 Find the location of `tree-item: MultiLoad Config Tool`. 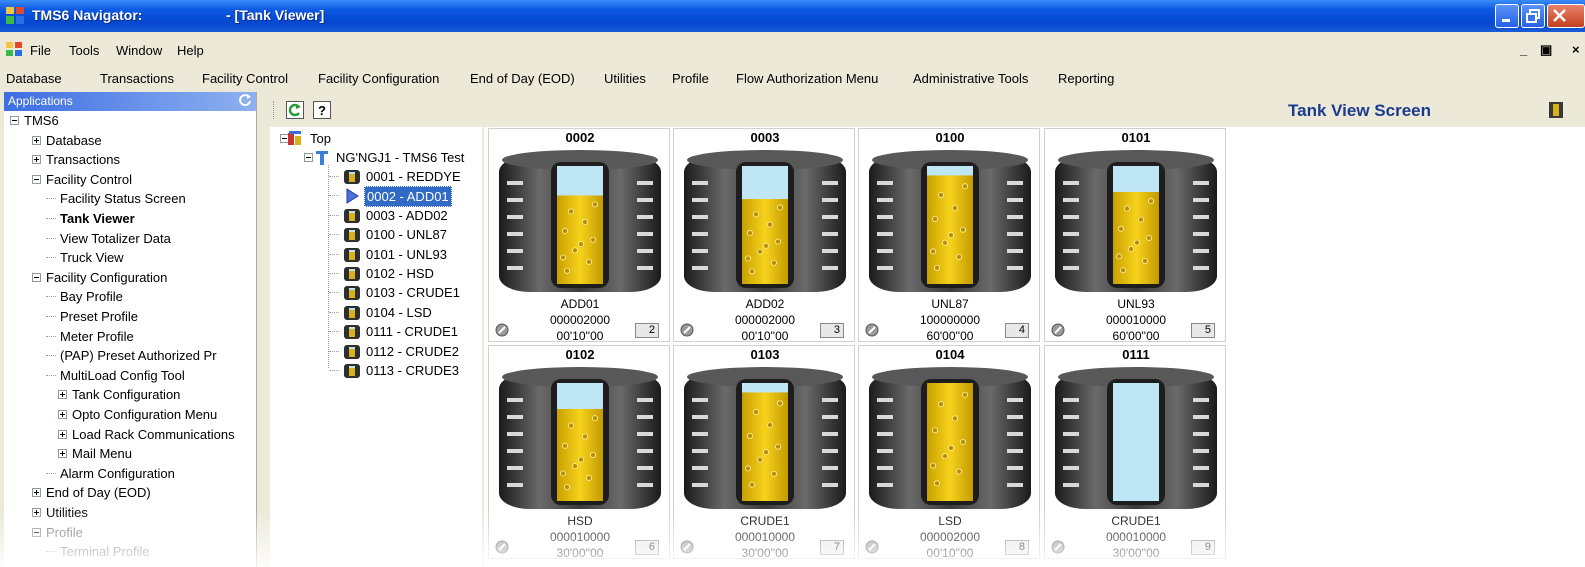

tree-item: MultiLoad Config Tool is located at coordinates (130, 375).